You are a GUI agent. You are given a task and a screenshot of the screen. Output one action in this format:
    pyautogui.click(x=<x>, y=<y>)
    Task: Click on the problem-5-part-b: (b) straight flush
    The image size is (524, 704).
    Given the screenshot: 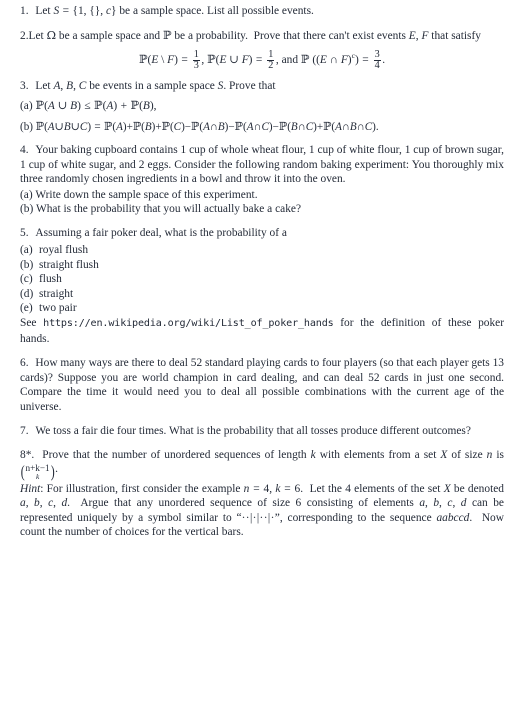 What is the action you would take?
    pyautogui.click(x=262, y=265)
    